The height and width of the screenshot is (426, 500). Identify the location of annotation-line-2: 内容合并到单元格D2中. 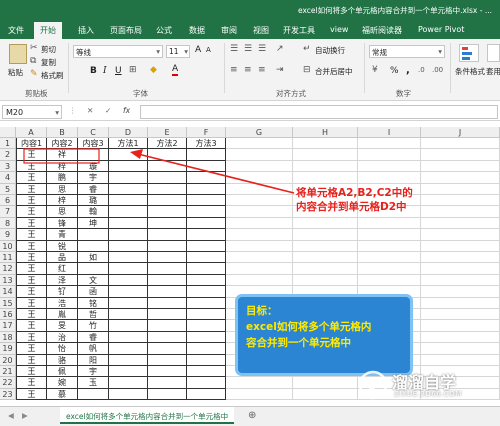
(351, 207).